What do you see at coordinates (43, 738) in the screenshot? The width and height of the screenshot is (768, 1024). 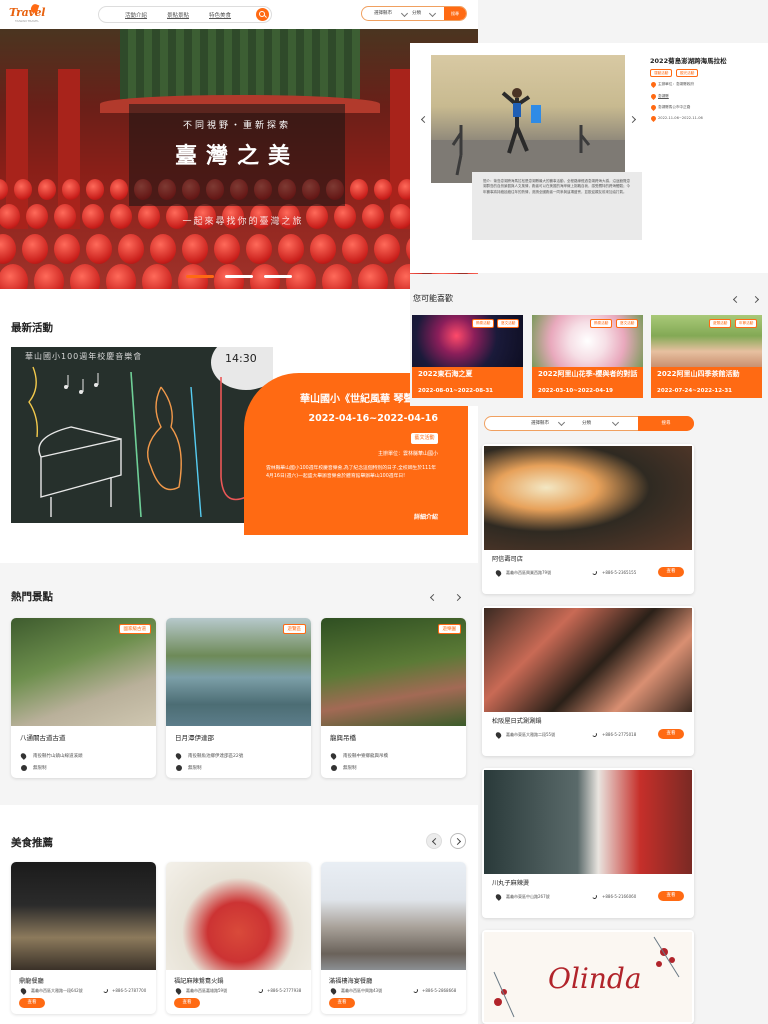 I see `spot-name: 八通關古道古道` at bounding box center [43, 738].